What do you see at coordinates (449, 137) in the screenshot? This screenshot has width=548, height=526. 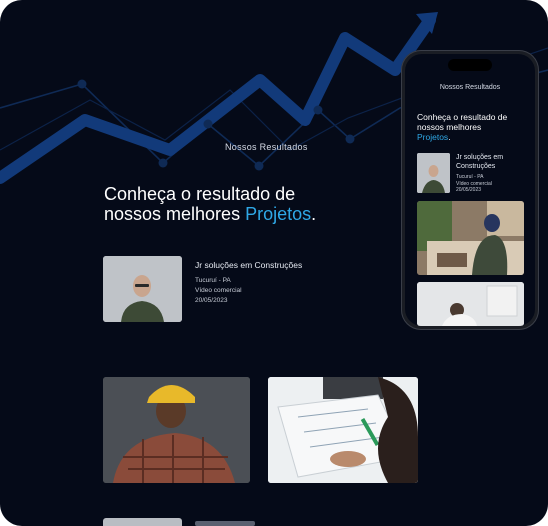 I see `mobile-headline-suffix: .` at bounding box center [449, 137].